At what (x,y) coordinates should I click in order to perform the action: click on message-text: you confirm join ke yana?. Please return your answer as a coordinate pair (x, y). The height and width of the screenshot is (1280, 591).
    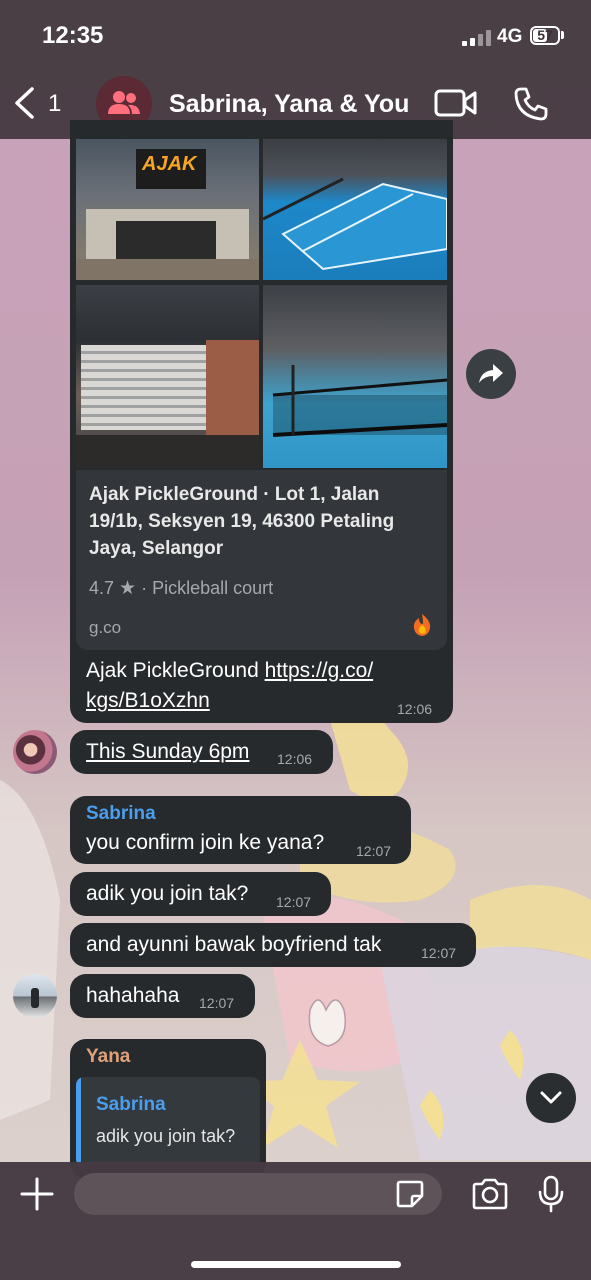
    Looking at the image, I should click on (205, 842).